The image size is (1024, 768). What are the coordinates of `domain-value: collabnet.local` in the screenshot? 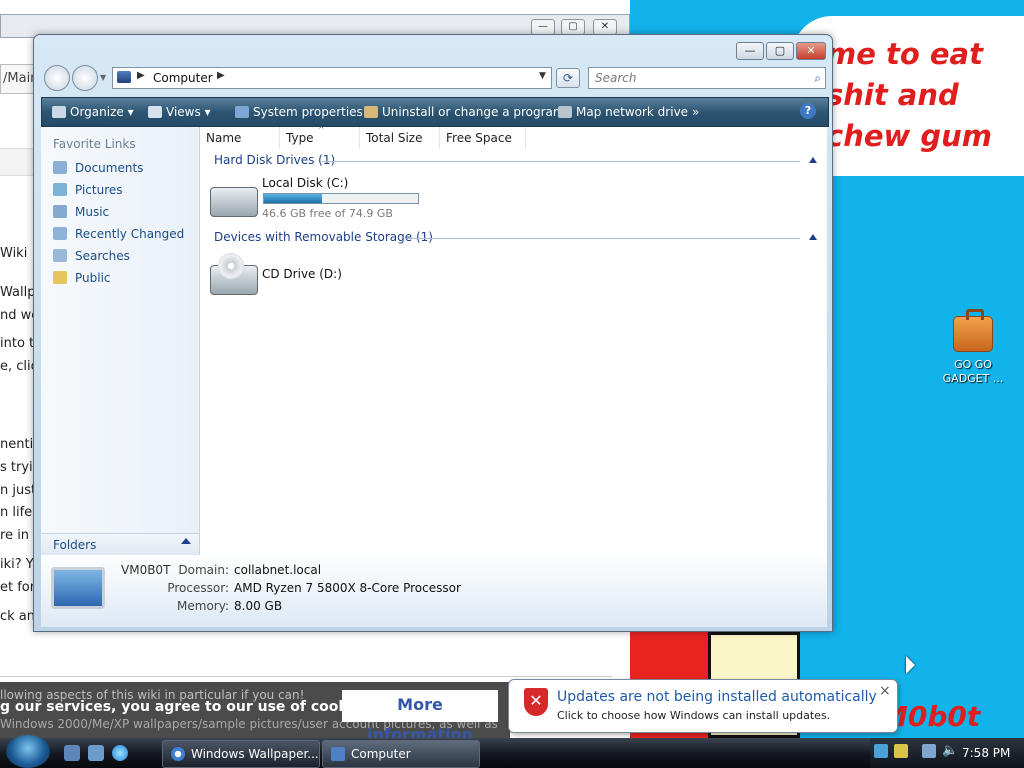 It's located at (278, 570).